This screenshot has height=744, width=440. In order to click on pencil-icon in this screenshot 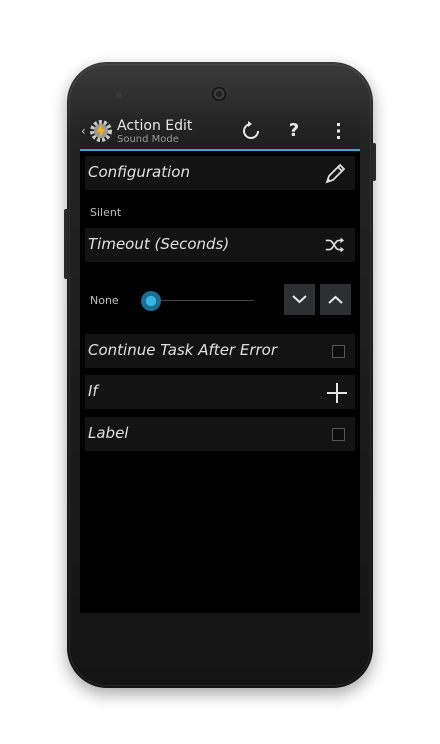, I will do `click(335, 174)`.